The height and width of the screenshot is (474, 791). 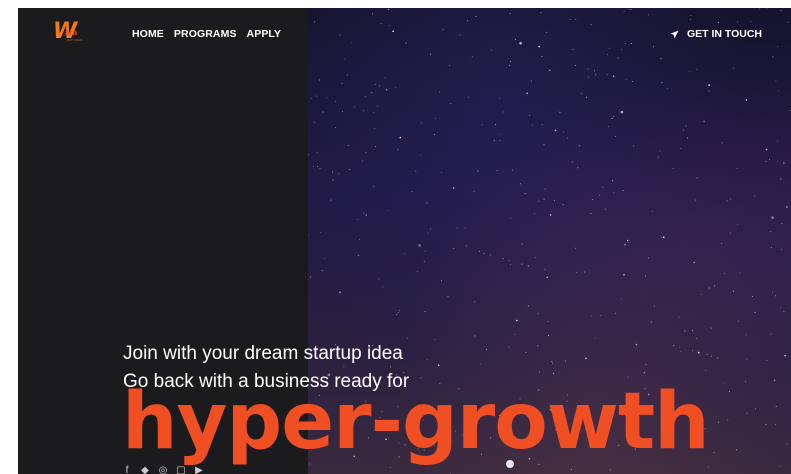 I want to click on main-menu: HOME PROGRAMS APPLY, so click(x=206, y=34).